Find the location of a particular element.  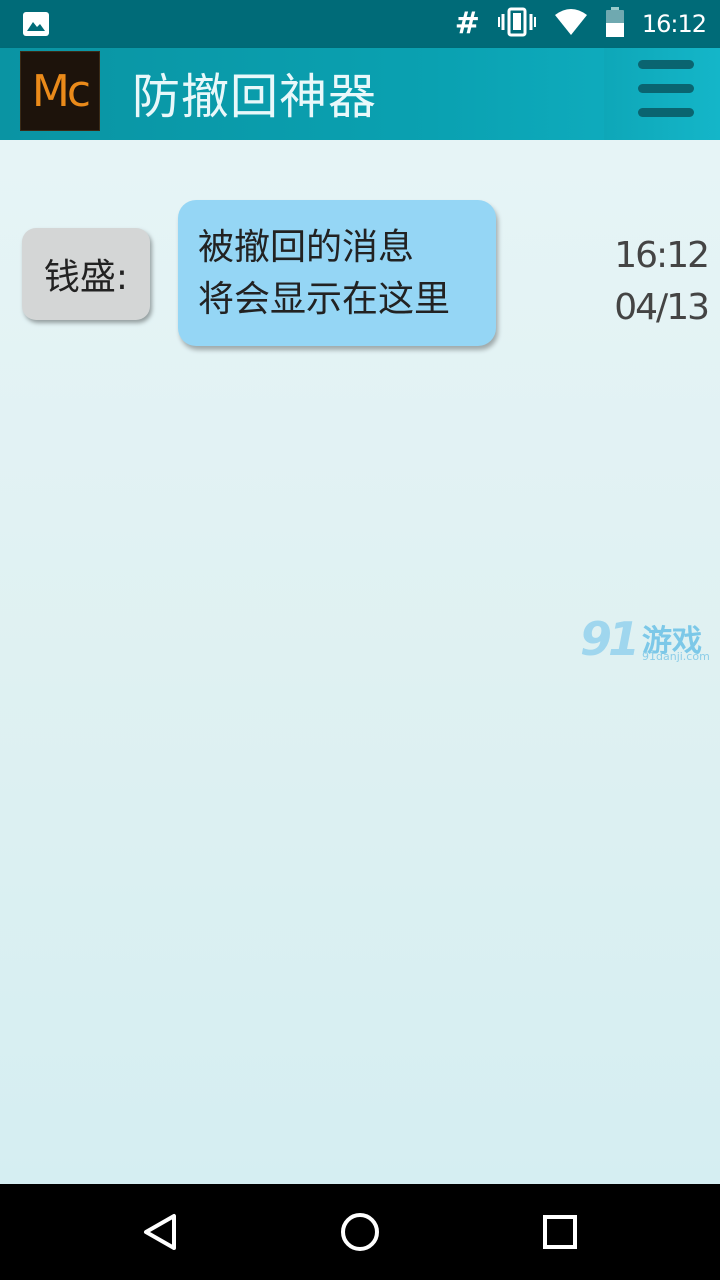

page-title: 防撤回神器 is located at coordinates (255, 97).